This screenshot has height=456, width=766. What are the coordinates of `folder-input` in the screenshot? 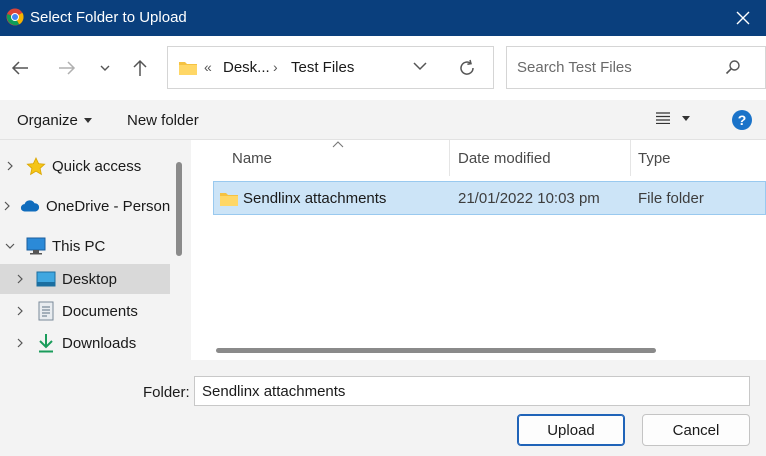 It's located at (472, 391).